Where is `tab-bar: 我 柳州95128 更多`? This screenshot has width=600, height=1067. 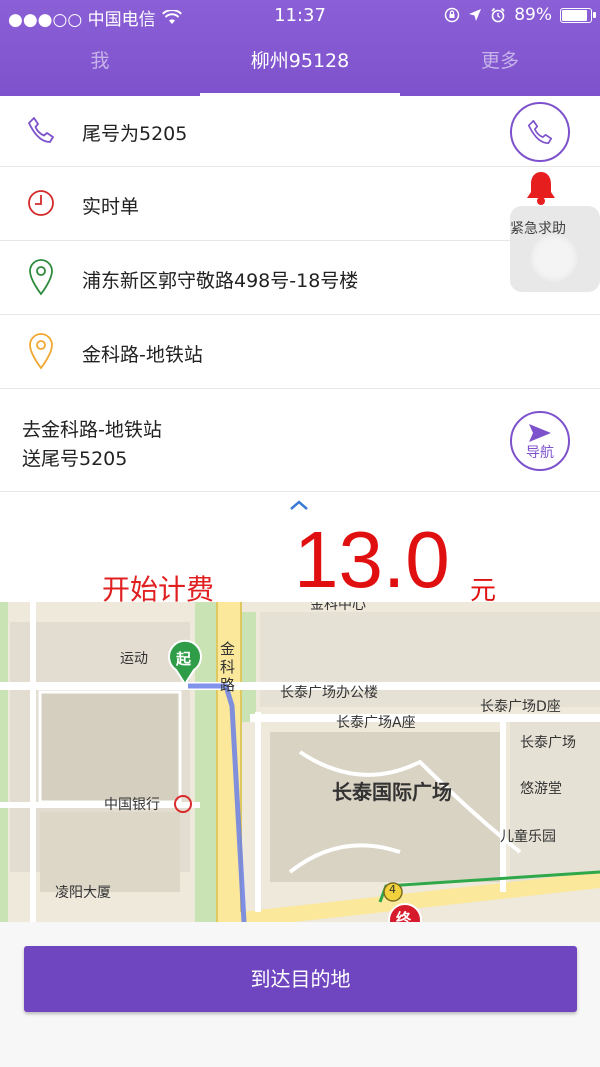 tab-bar: 我 柳州95128 更多 is located at coordinates (300, 63).